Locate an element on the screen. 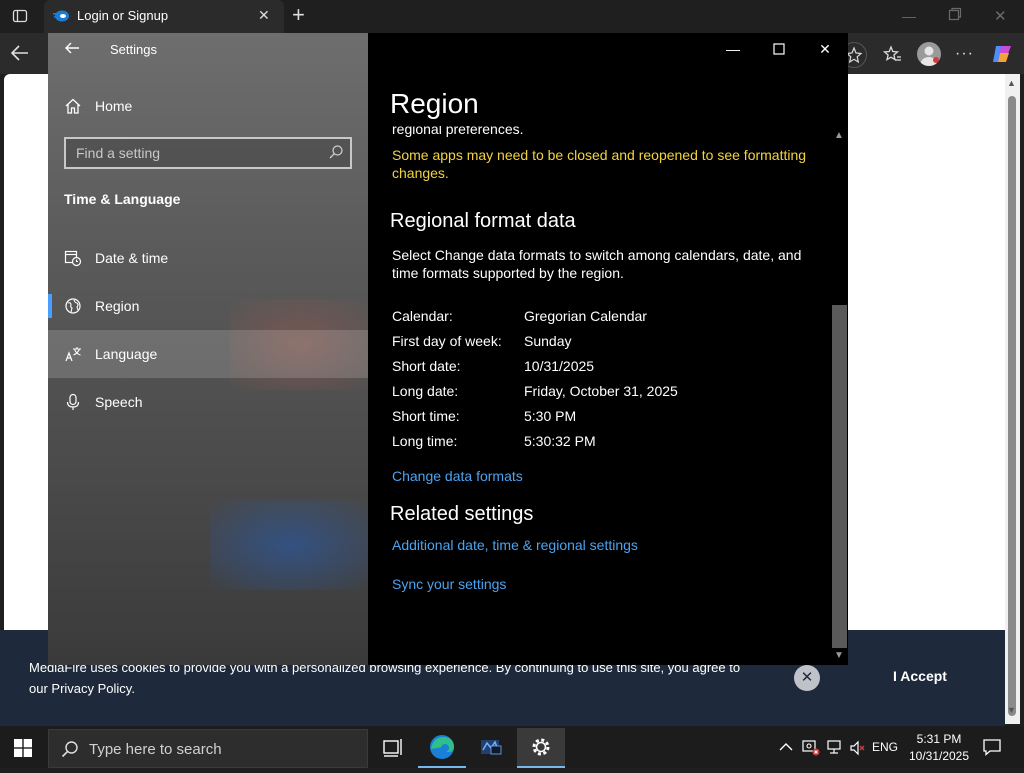 The image size is (1024, 773). task-view-icon is located at coordinates (392, 748).